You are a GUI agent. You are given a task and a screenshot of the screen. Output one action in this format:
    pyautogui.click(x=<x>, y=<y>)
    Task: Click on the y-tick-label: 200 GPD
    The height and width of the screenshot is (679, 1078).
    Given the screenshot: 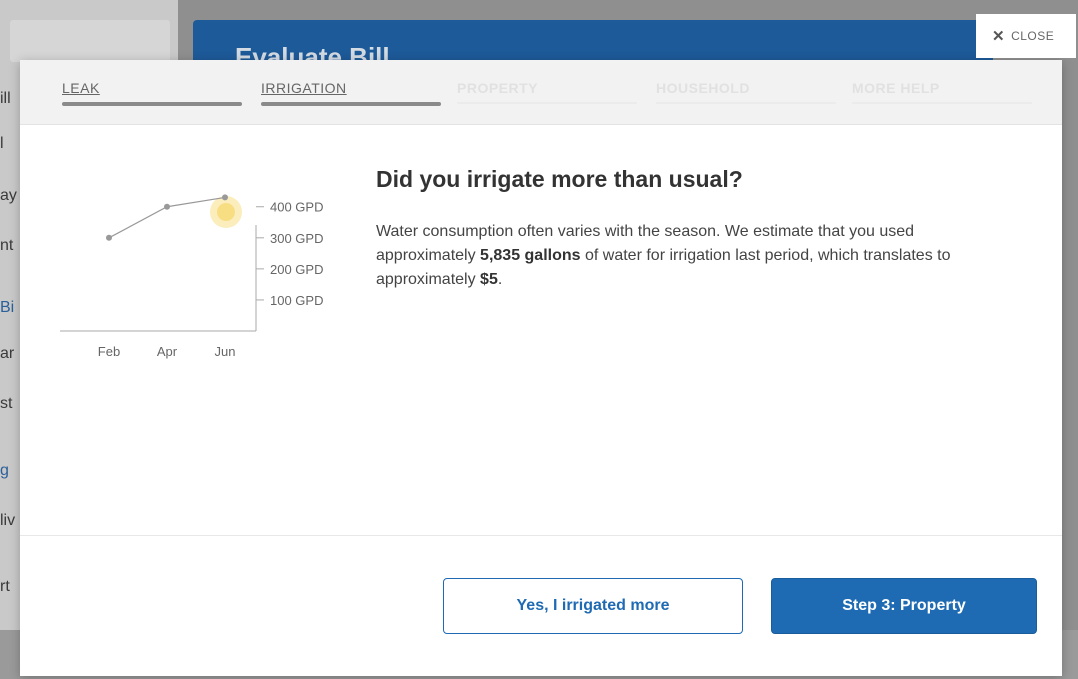 What is the action you would take?
    pyautogui.click(x=296, y=269)
    